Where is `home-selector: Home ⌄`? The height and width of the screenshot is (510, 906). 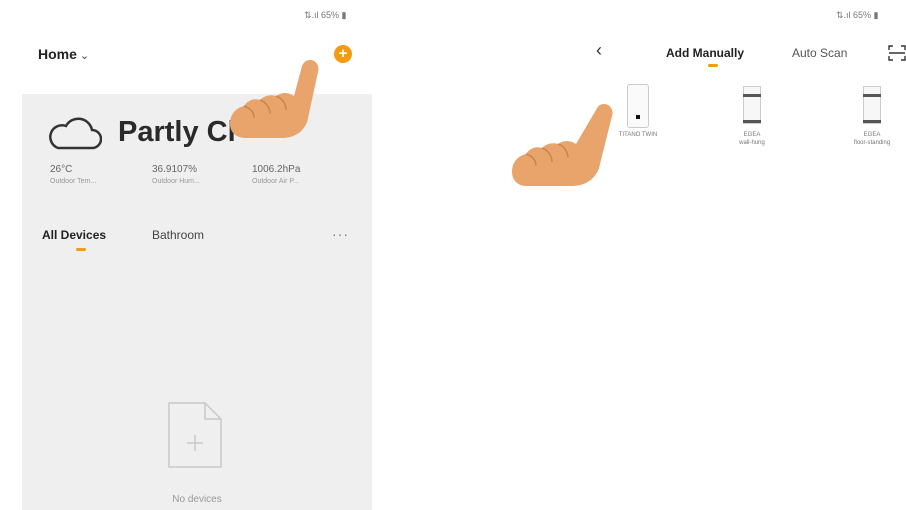
home-selector: Home ⌄ is located at coordinates (63, 54).